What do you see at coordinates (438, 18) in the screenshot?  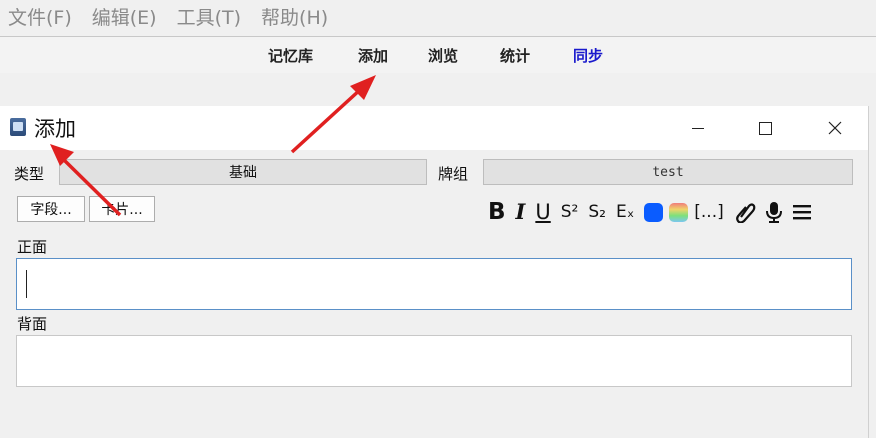 I see `menu-bar: 文件(F) 编辑(E) 工具(T) 帮助(H)` at bounding box center [438, 18].